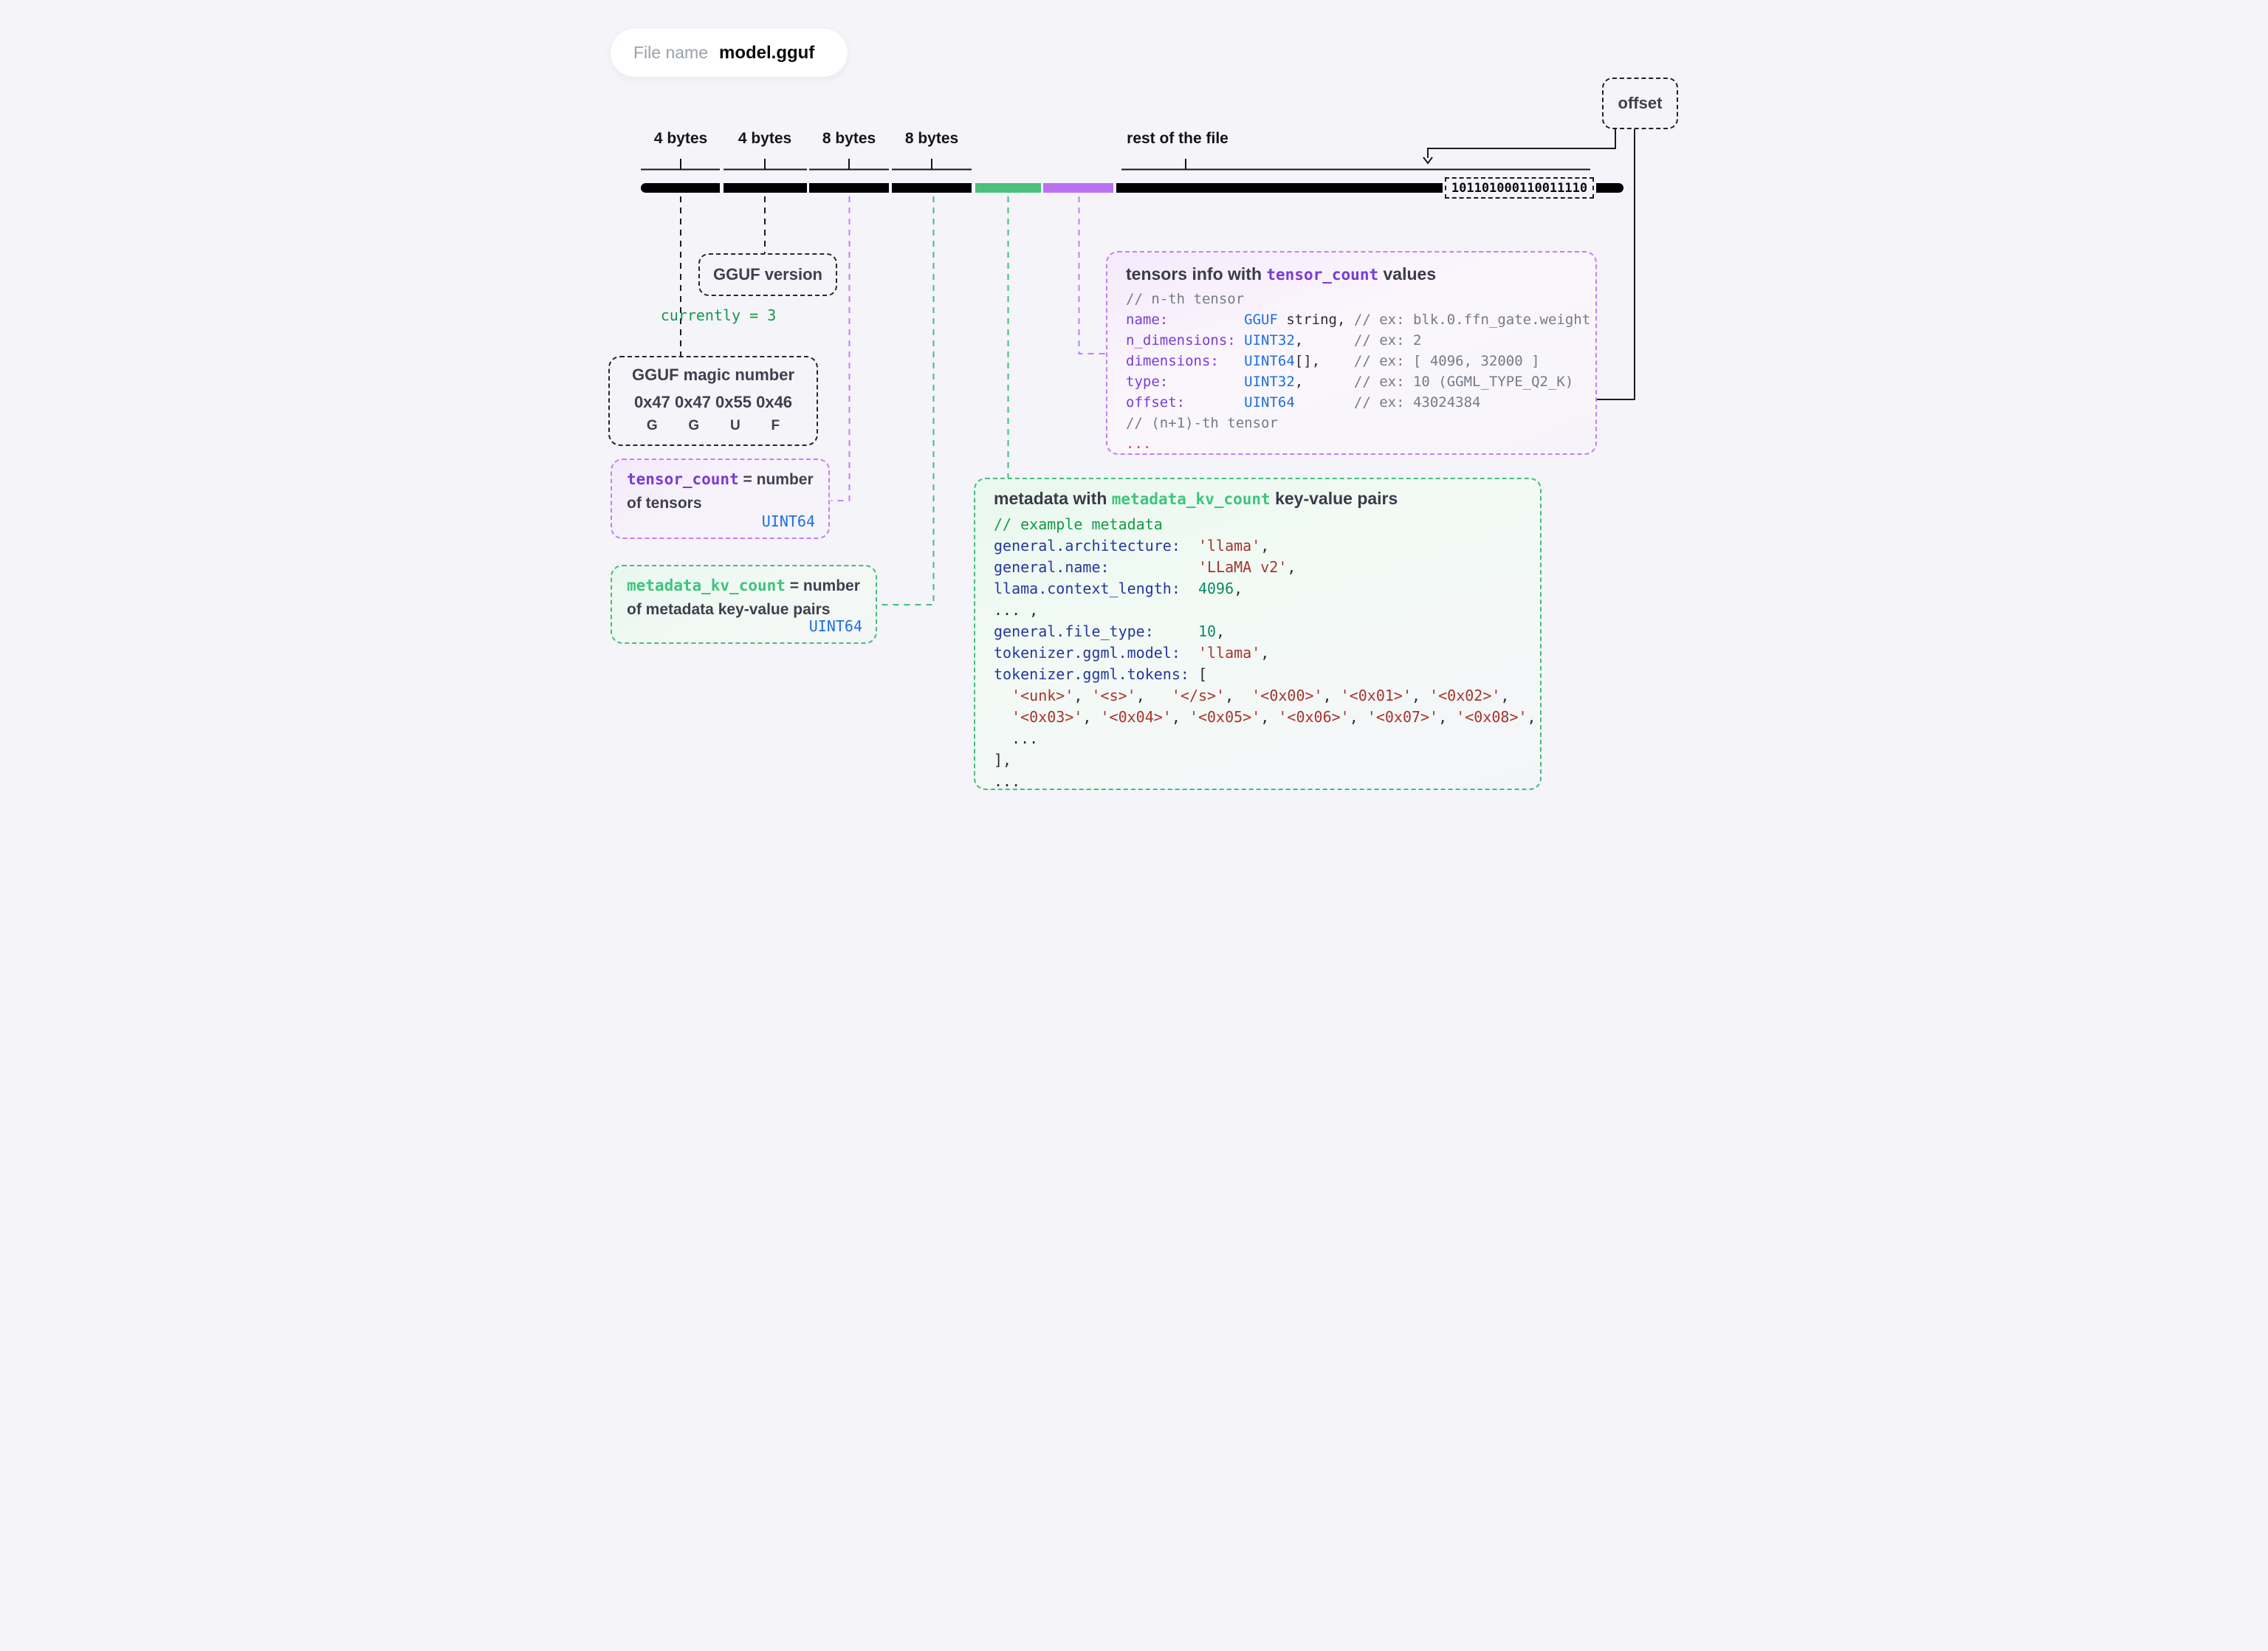 The width and height of the screenshot is (2268, 1651). I want to click on code-line: ... ,, so click(1016, 610).